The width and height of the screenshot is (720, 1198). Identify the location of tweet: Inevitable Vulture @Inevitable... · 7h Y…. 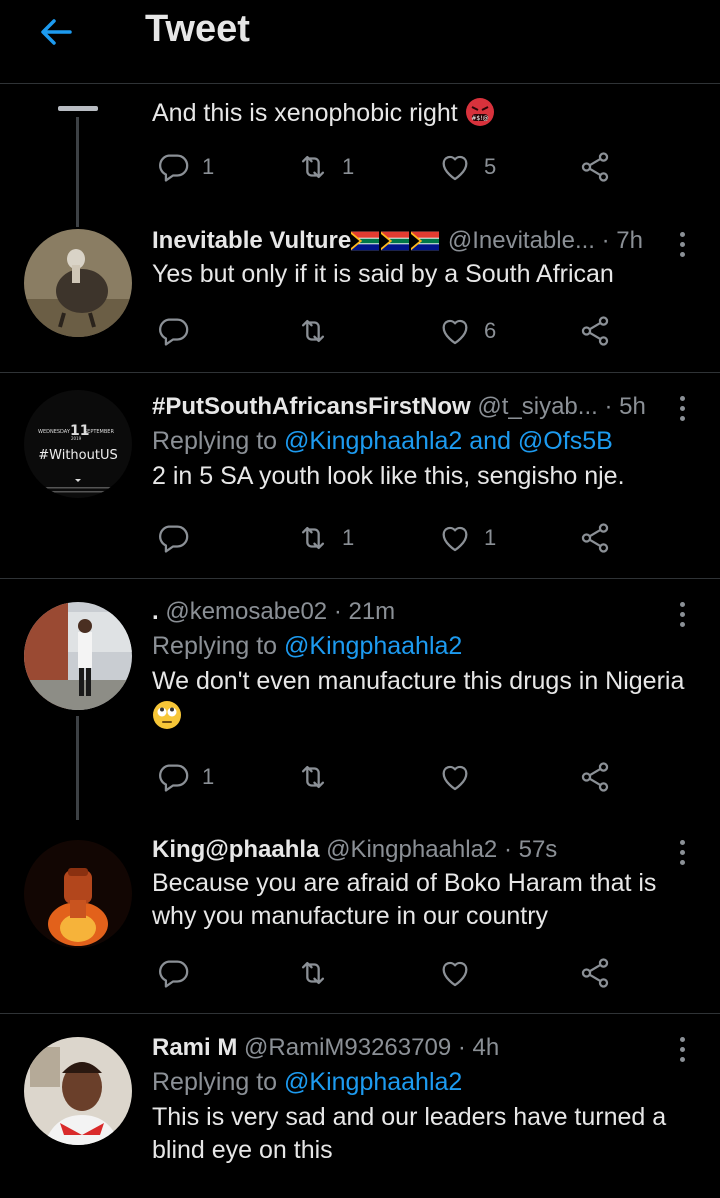
(360, 291).